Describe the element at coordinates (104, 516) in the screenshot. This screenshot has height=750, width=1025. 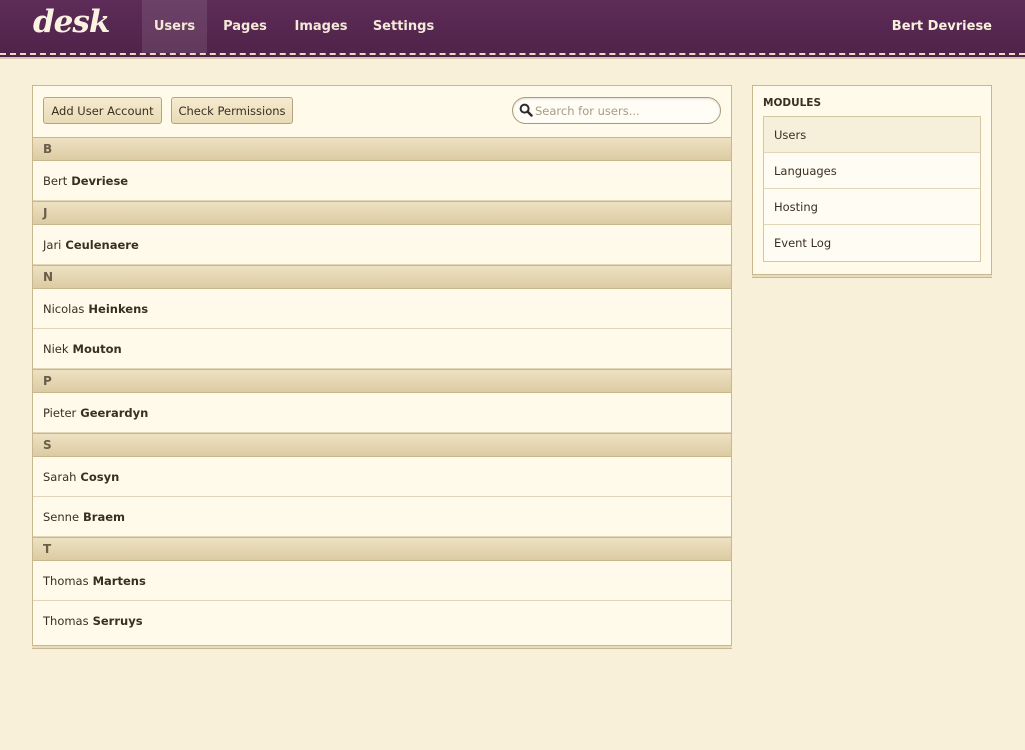
I see `user-last-name: Braem` at that location.